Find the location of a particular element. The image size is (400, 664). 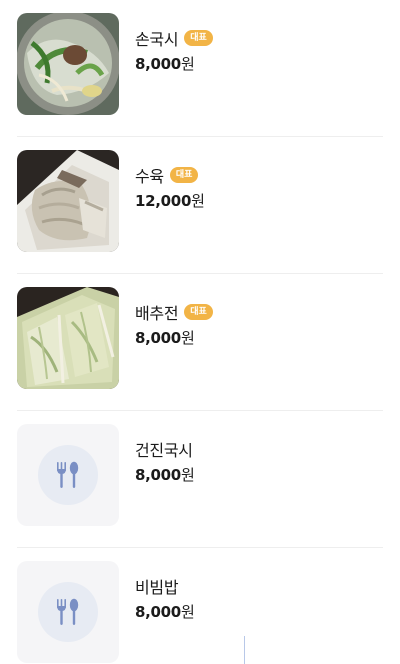

menu-item-name: 배추전 is located at coordinates (157, 313).